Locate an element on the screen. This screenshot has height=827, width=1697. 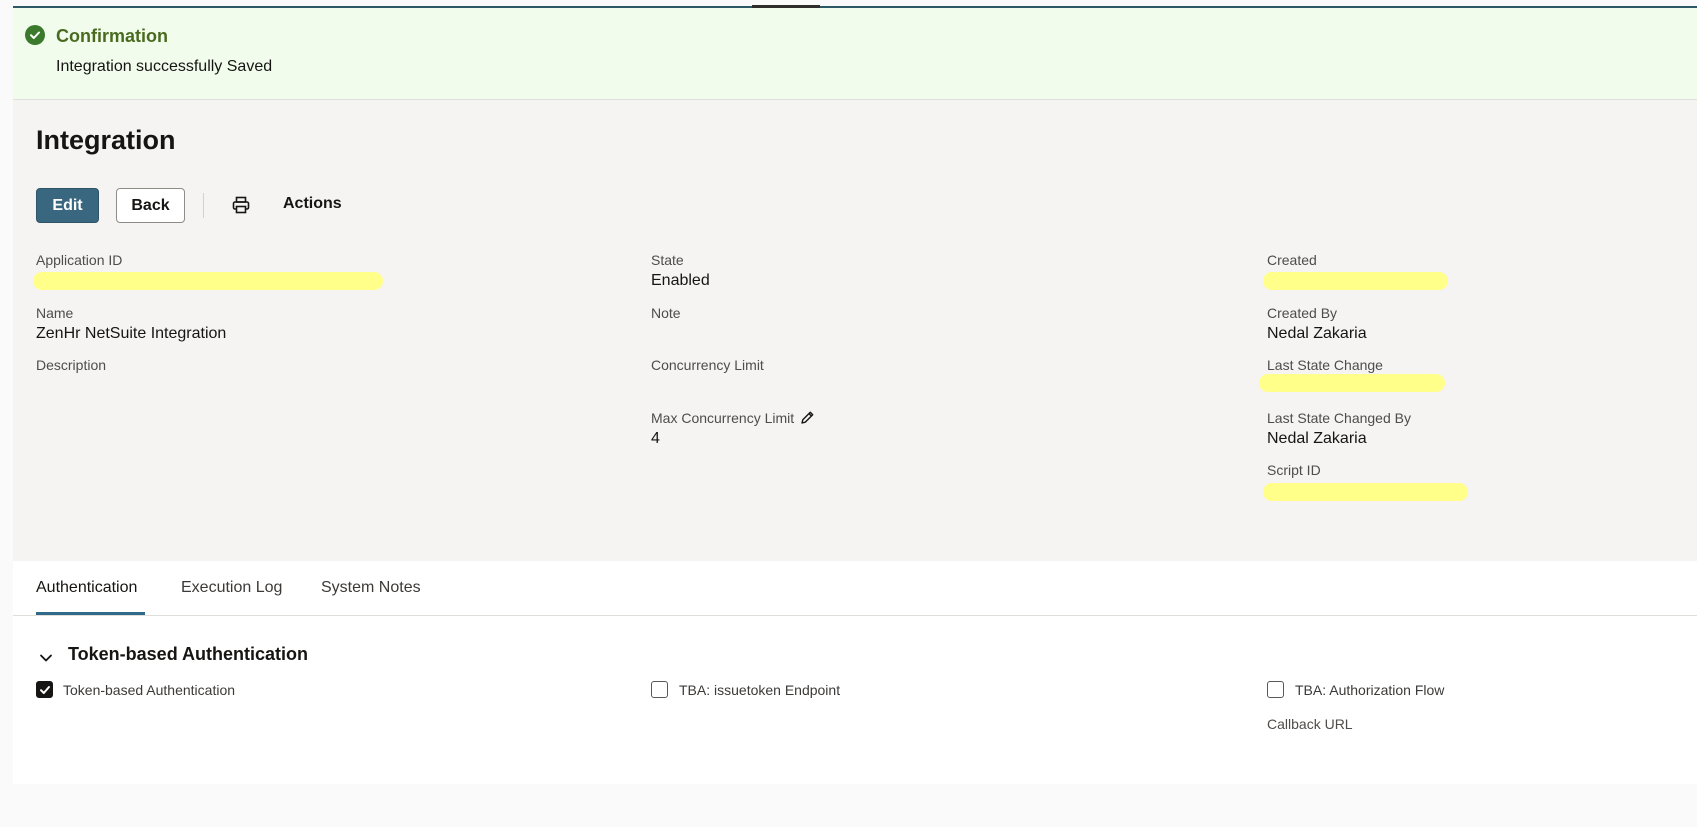
redacted-last-state-change is located at coordinates (1352, 383).